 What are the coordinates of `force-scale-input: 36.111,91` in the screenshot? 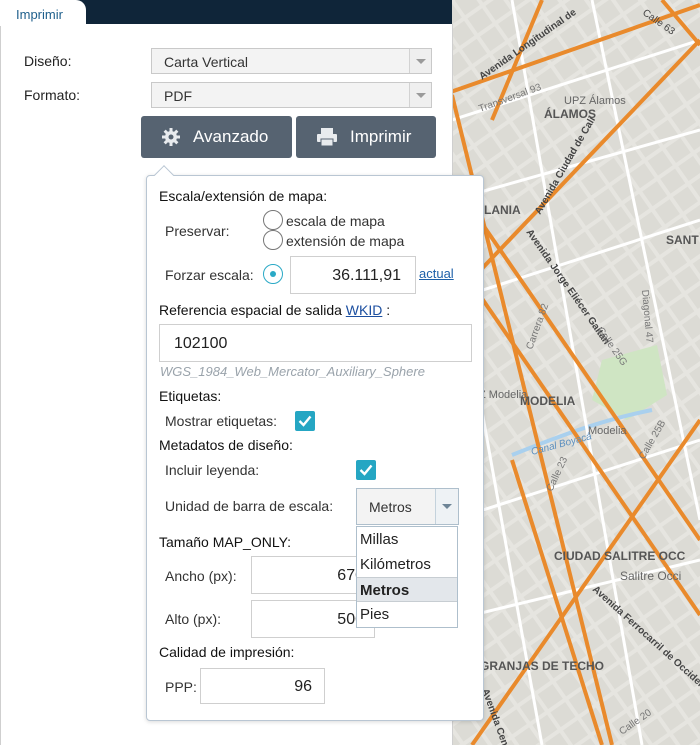 It's located at (353, 275).